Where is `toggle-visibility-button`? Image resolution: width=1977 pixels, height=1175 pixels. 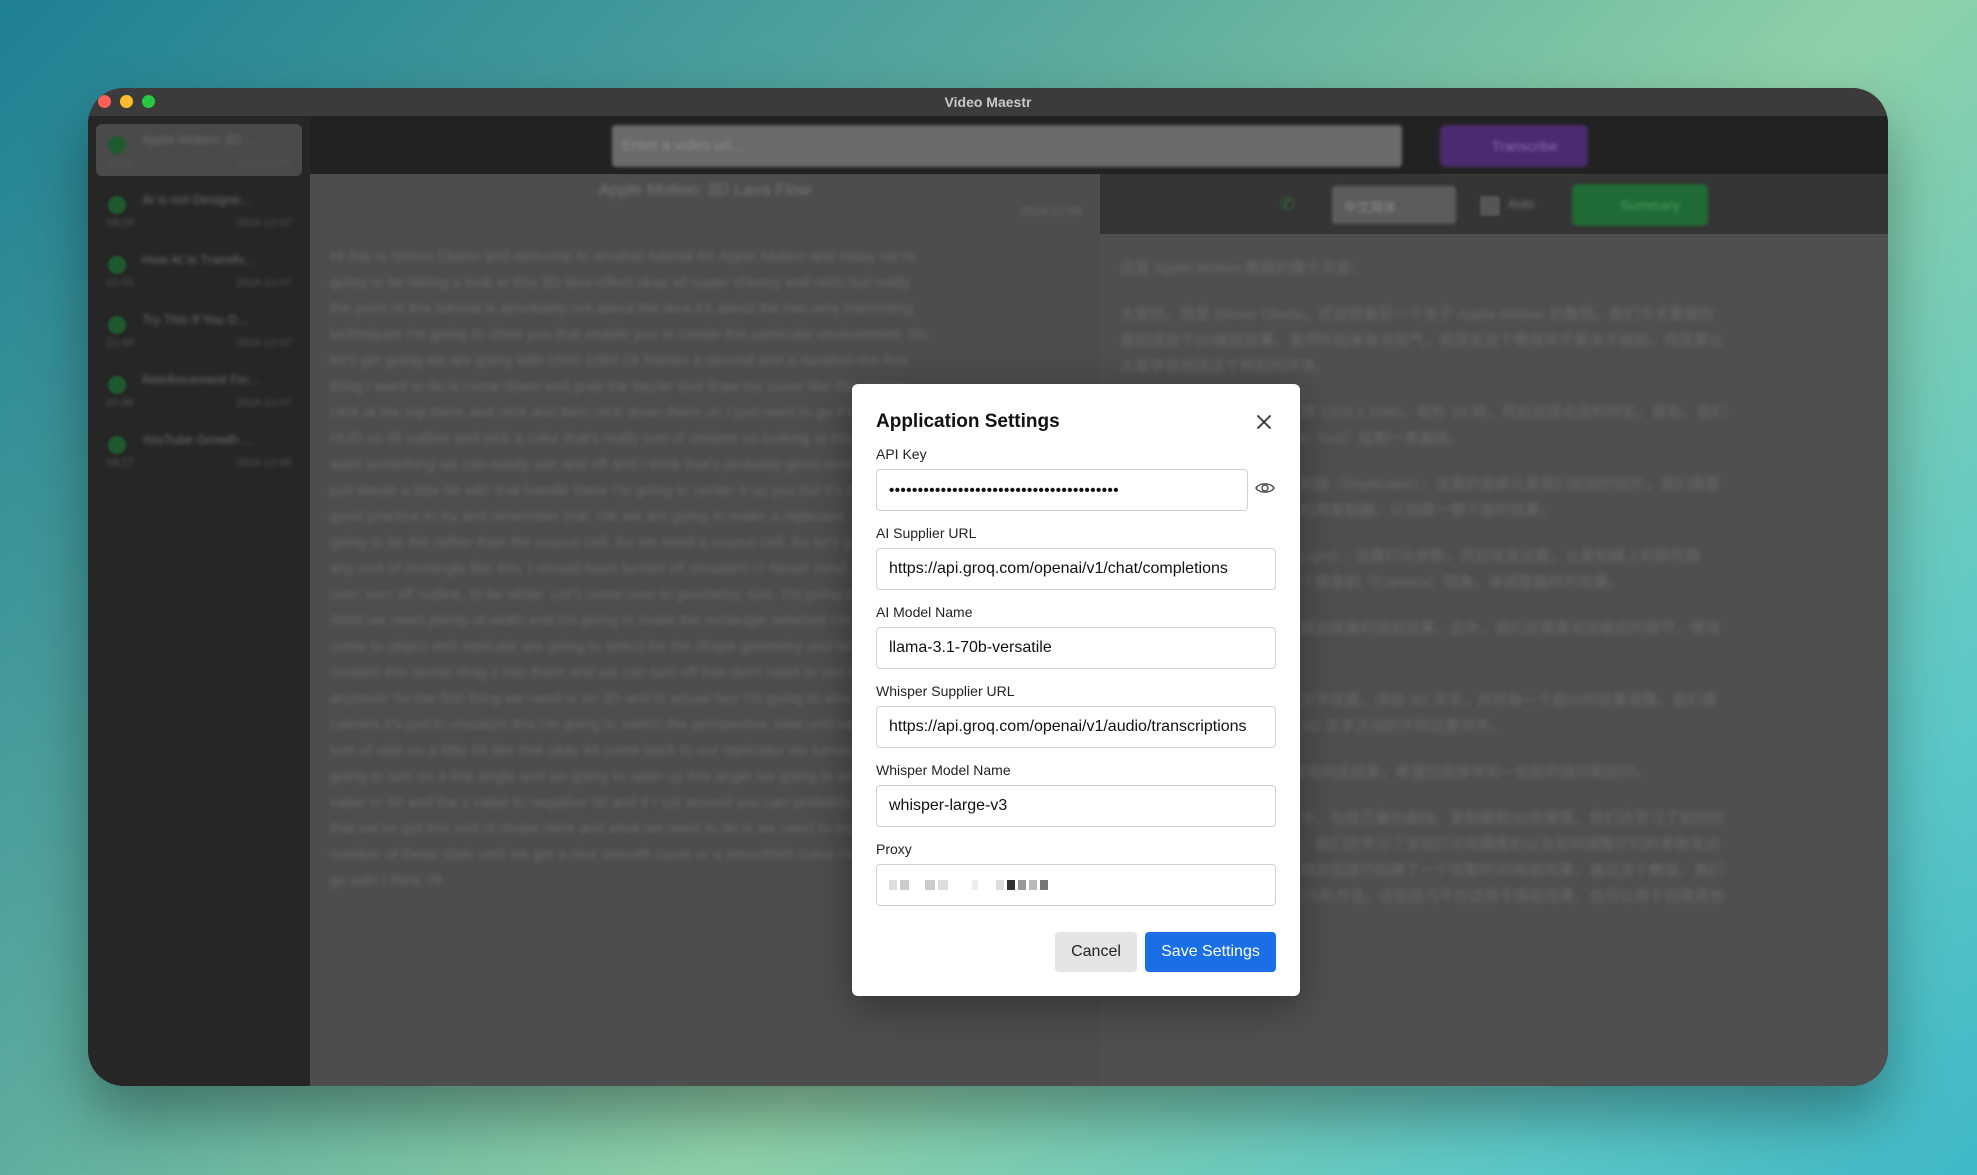
toggle-visibility-button is located at coordinates (1265, 488).